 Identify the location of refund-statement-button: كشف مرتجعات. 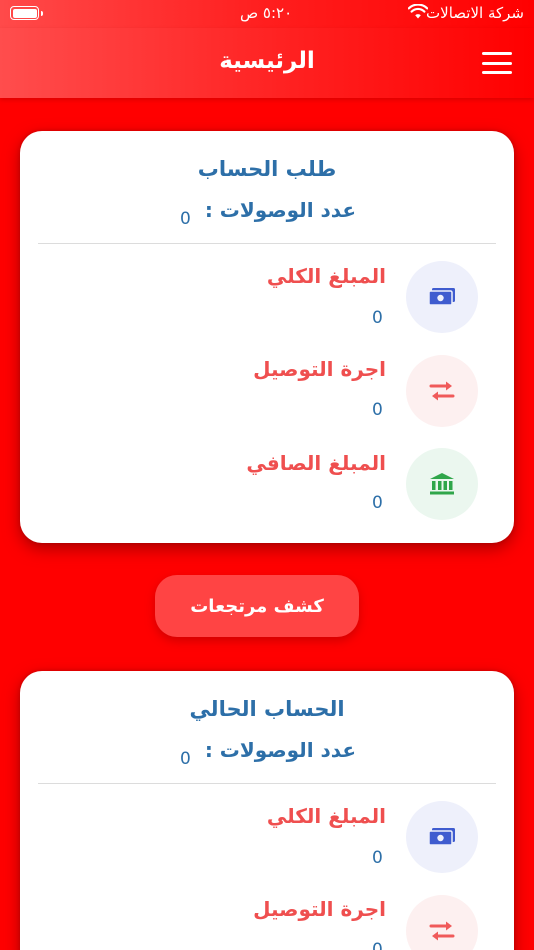
(257, 606).